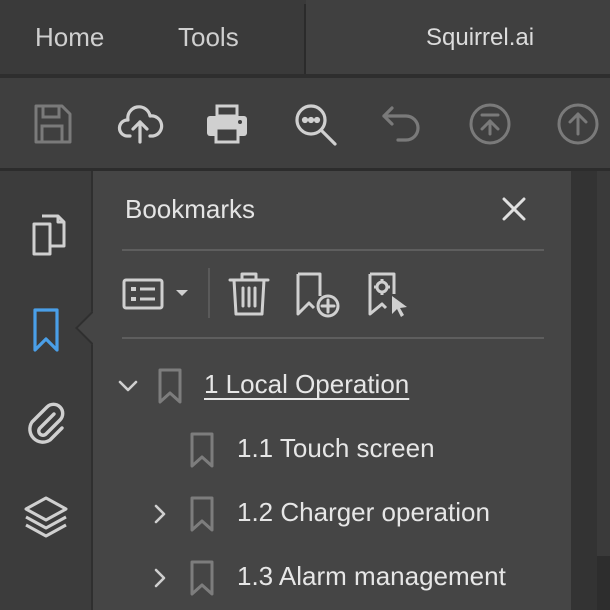  I want to click on panel-scrollbar, so click(584, 390).